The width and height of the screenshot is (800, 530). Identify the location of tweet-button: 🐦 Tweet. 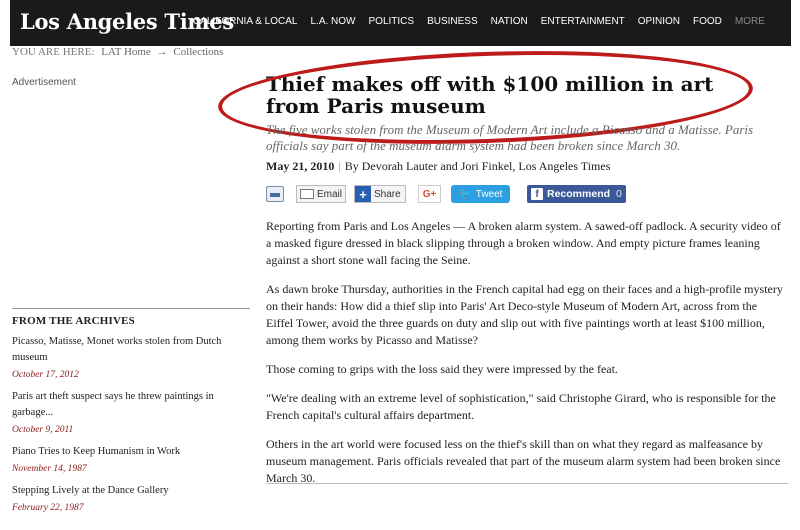
(481, 194).